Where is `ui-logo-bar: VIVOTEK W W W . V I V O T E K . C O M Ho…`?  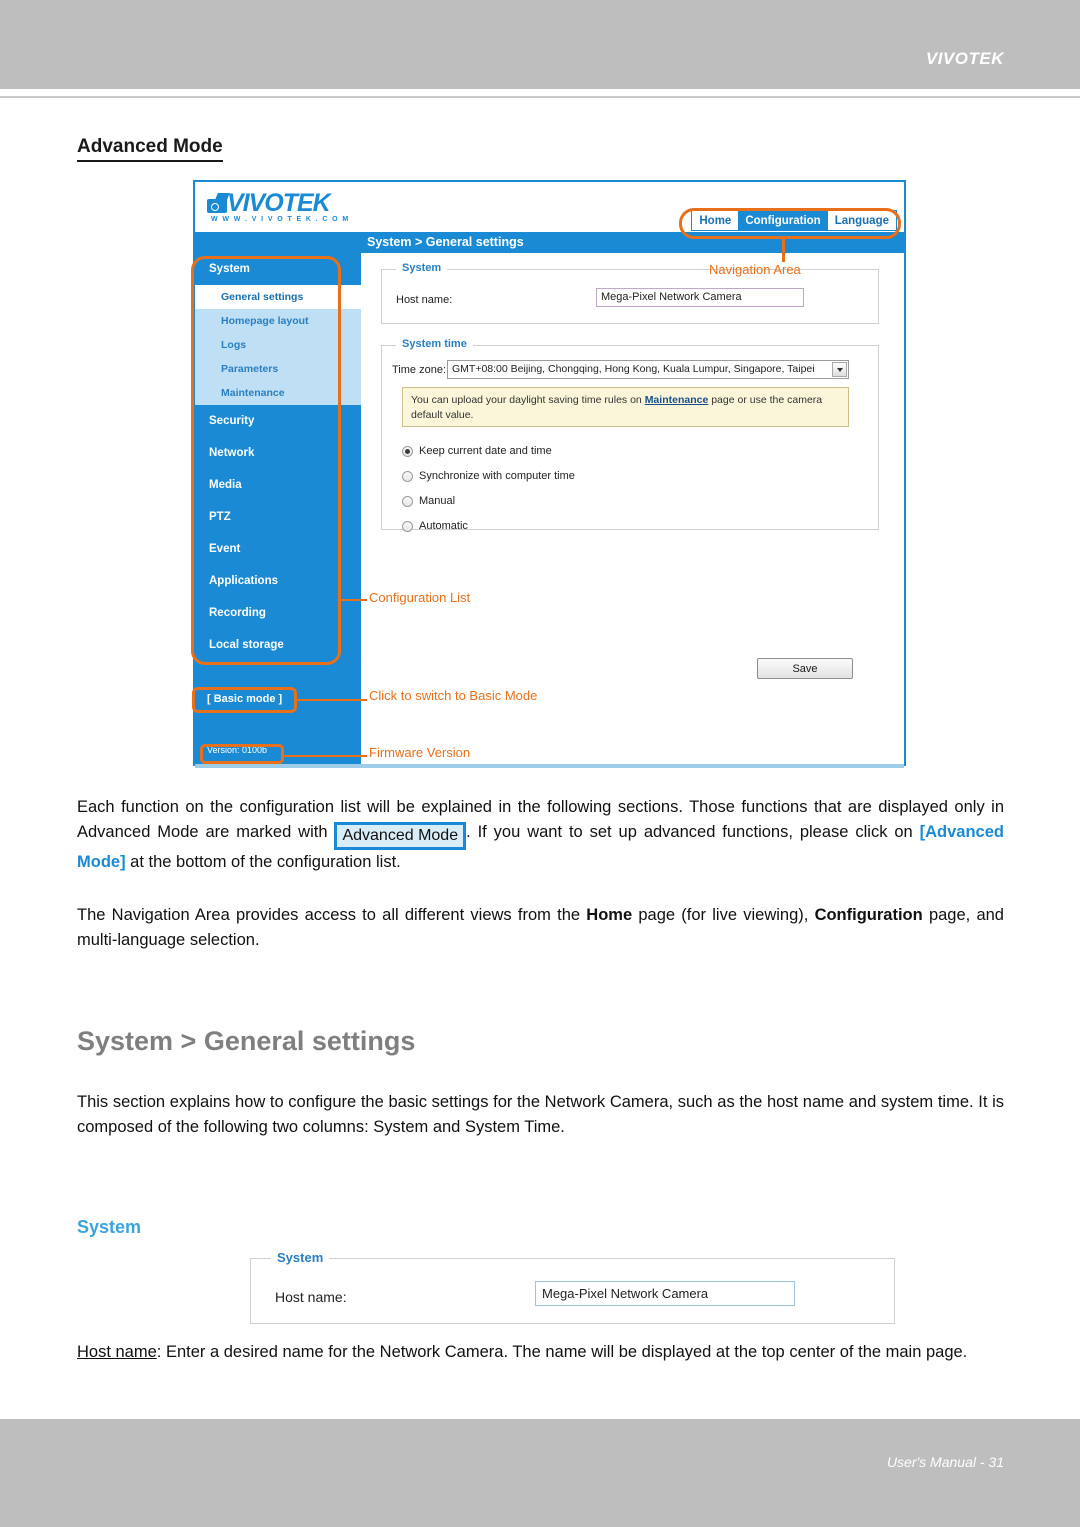
ui-logo-bar: VIVOTEK W W W . V I V O T E K . C O M Ho… is located at coordinates (549, 207).